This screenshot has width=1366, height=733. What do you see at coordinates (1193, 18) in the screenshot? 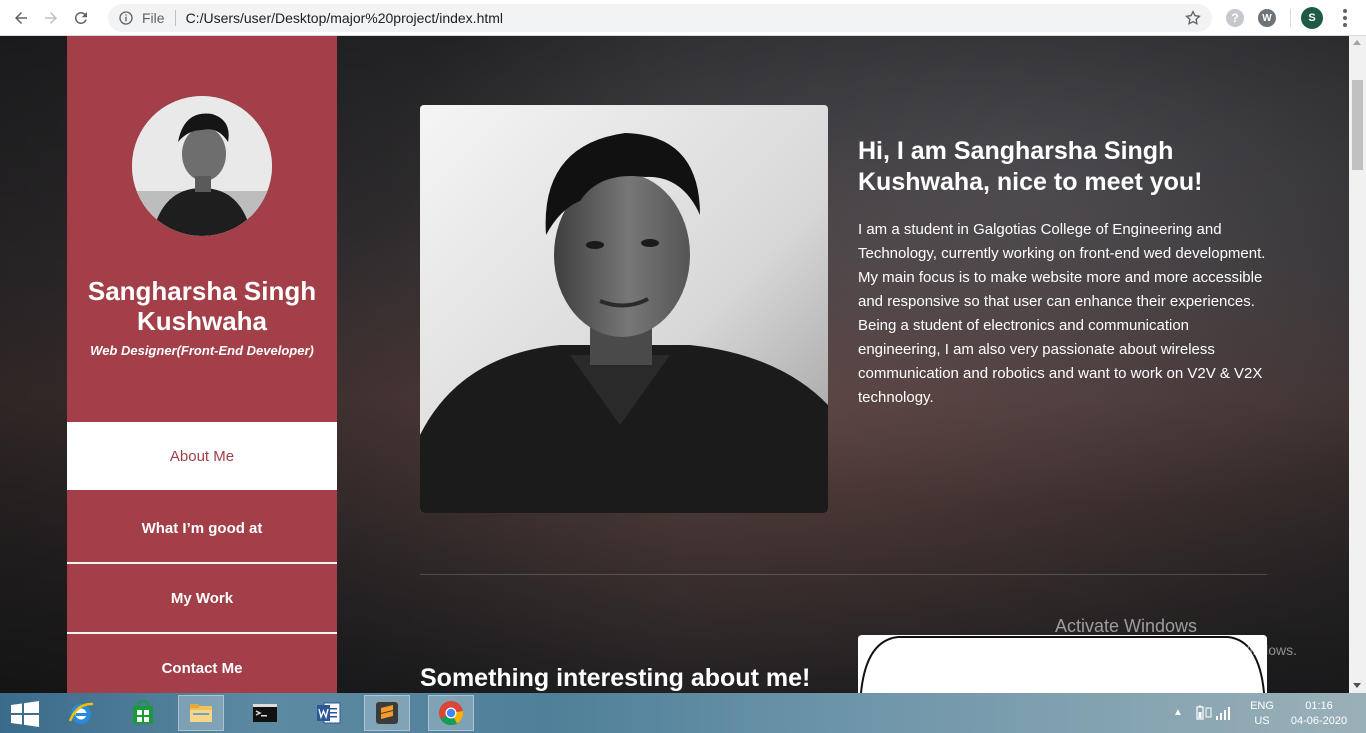
I see `bookmark-star-icon` at bounding box center [1193, 18].